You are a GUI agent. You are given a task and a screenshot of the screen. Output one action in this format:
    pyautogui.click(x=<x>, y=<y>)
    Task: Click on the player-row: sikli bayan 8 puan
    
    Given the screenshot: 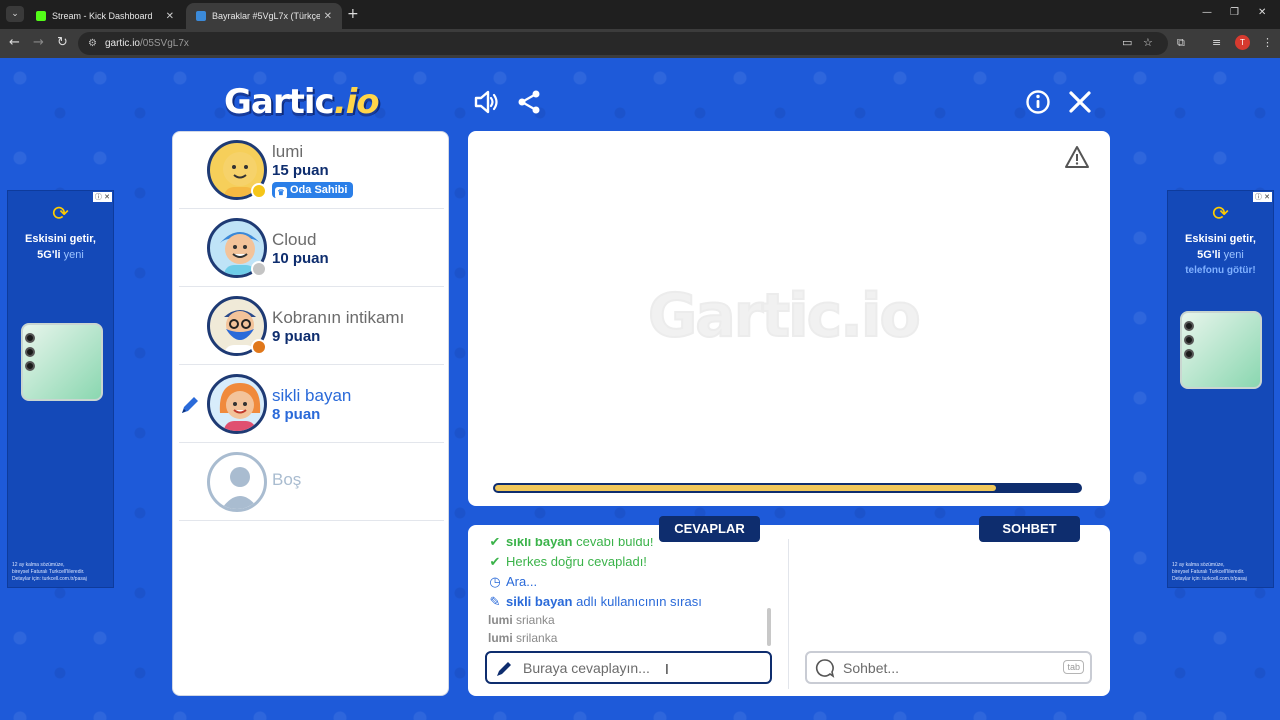 What is the action you would take?
    pyautogui.click(x=311, y=404)
    